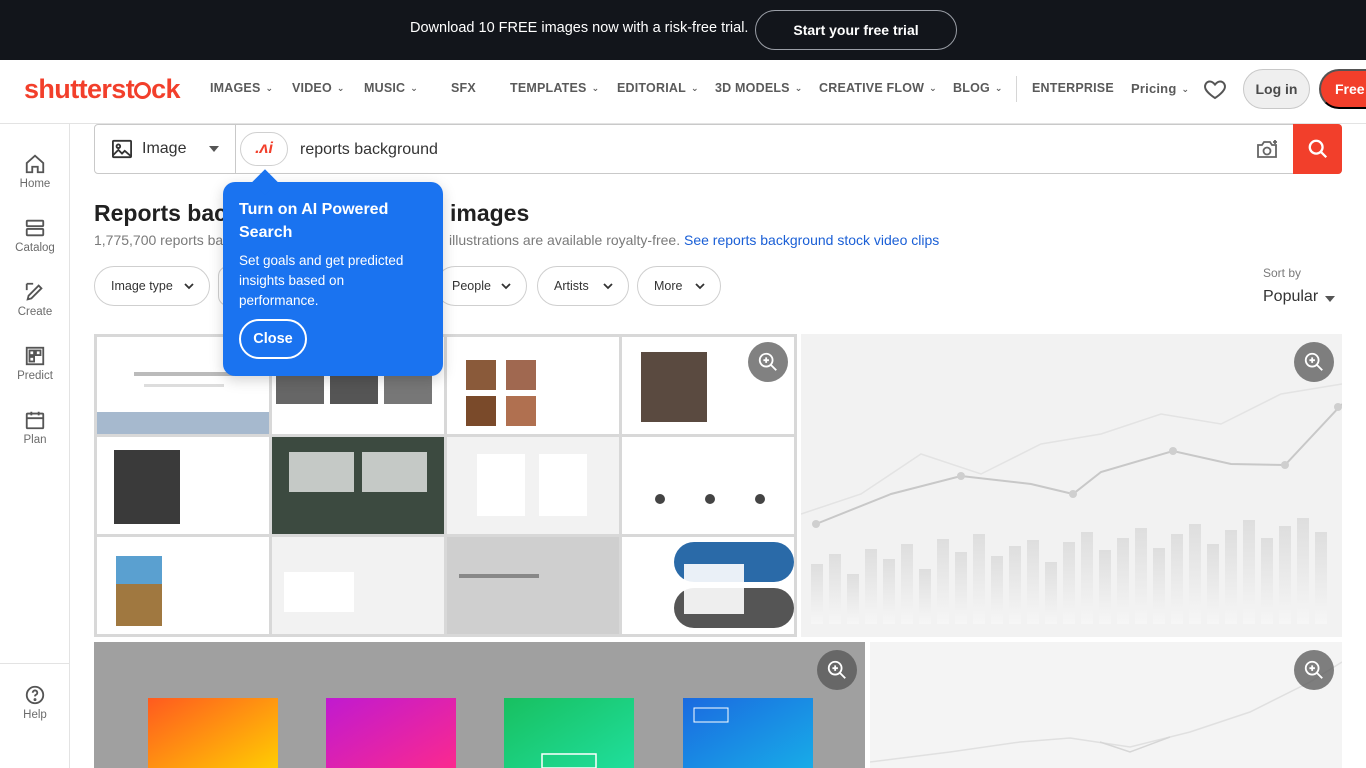 This screenshot has width=1366, height=768. Describe the element at coordinates (122, 149) in the screenshot. I see `image-icon` at that location.